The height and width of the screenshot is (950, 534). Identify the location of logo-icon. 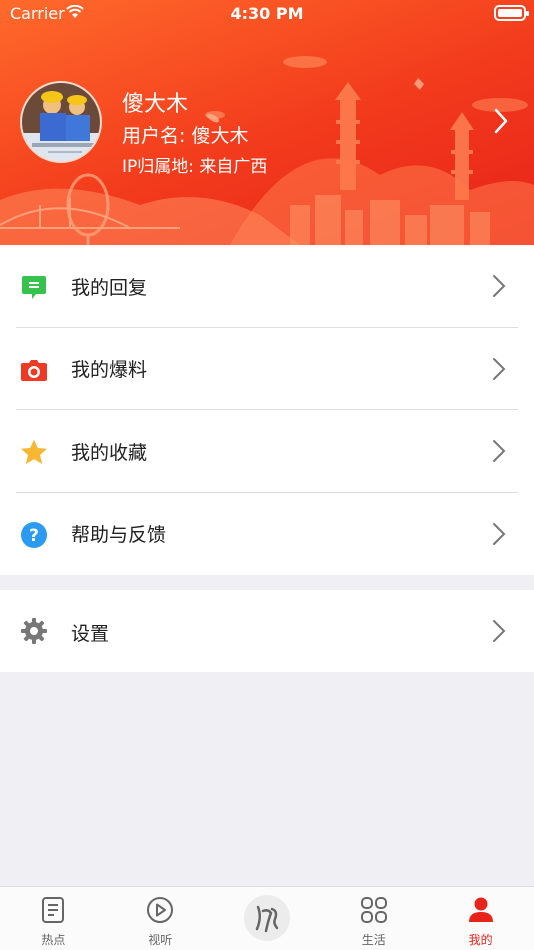
(266, 918).